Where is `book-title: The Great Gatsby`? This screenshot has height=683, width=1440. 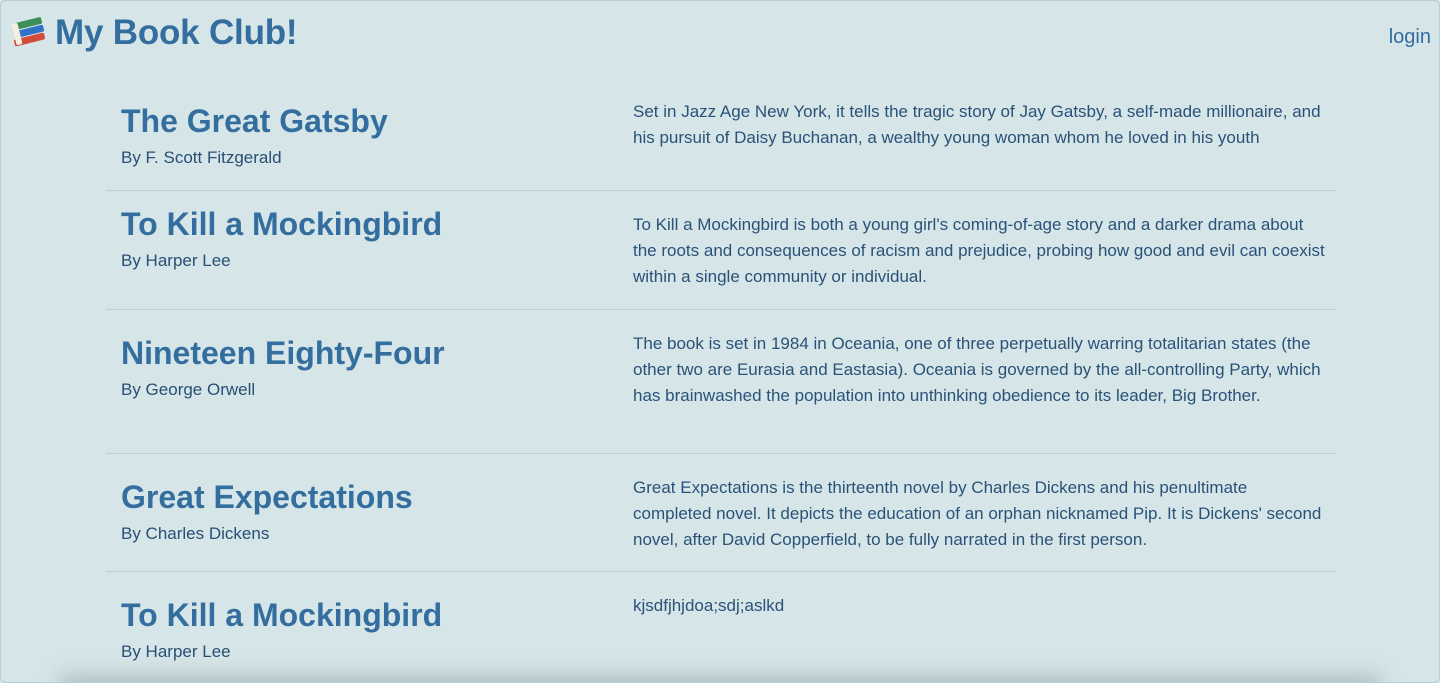
book-title: The Great Gatsby is located at coordinates (254, 121).